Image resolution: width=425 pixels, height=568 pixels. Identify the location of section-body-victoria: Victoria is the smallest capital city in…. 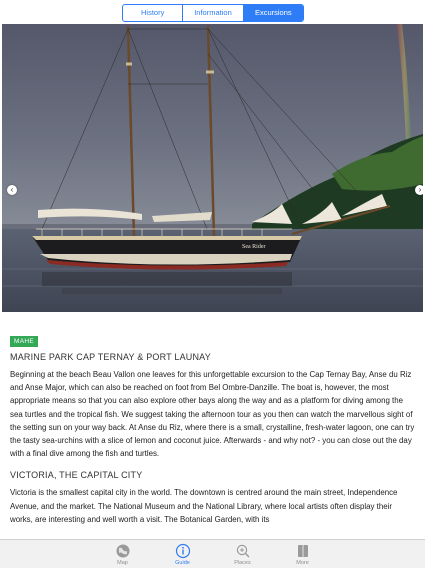
(204, 506).